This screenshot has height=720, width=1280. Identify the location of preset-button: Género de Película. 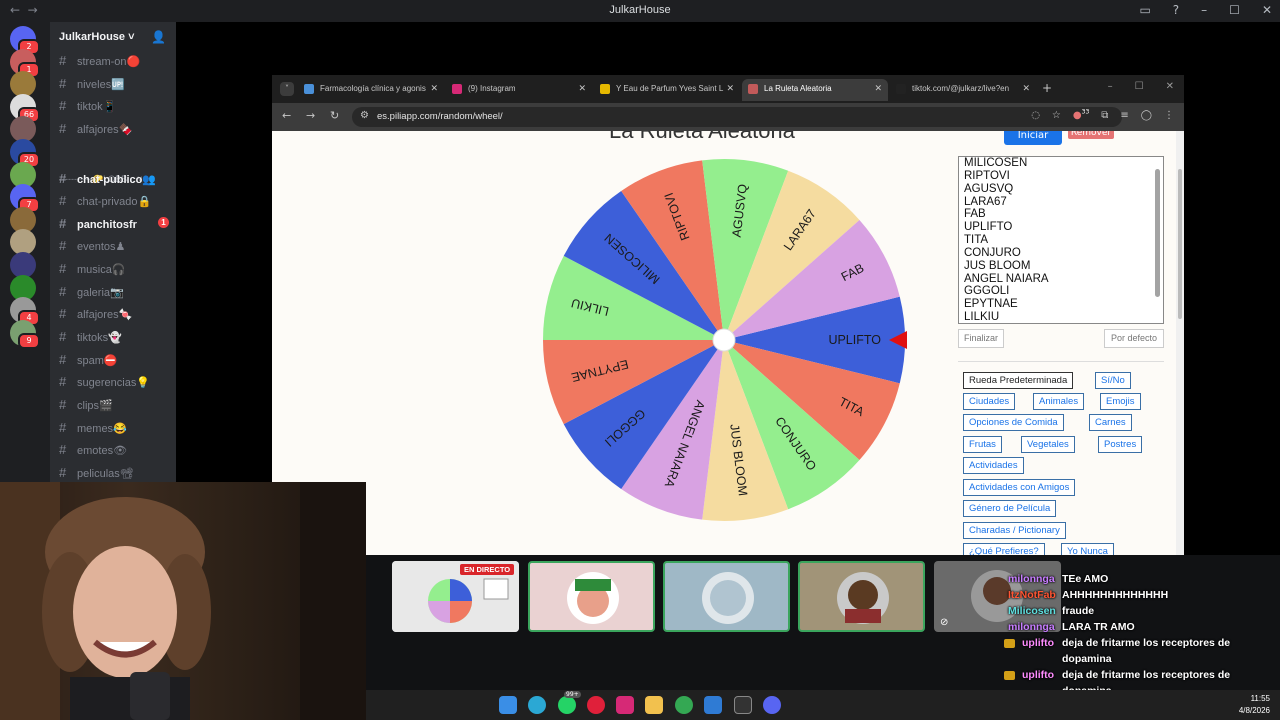
(1010, 508).